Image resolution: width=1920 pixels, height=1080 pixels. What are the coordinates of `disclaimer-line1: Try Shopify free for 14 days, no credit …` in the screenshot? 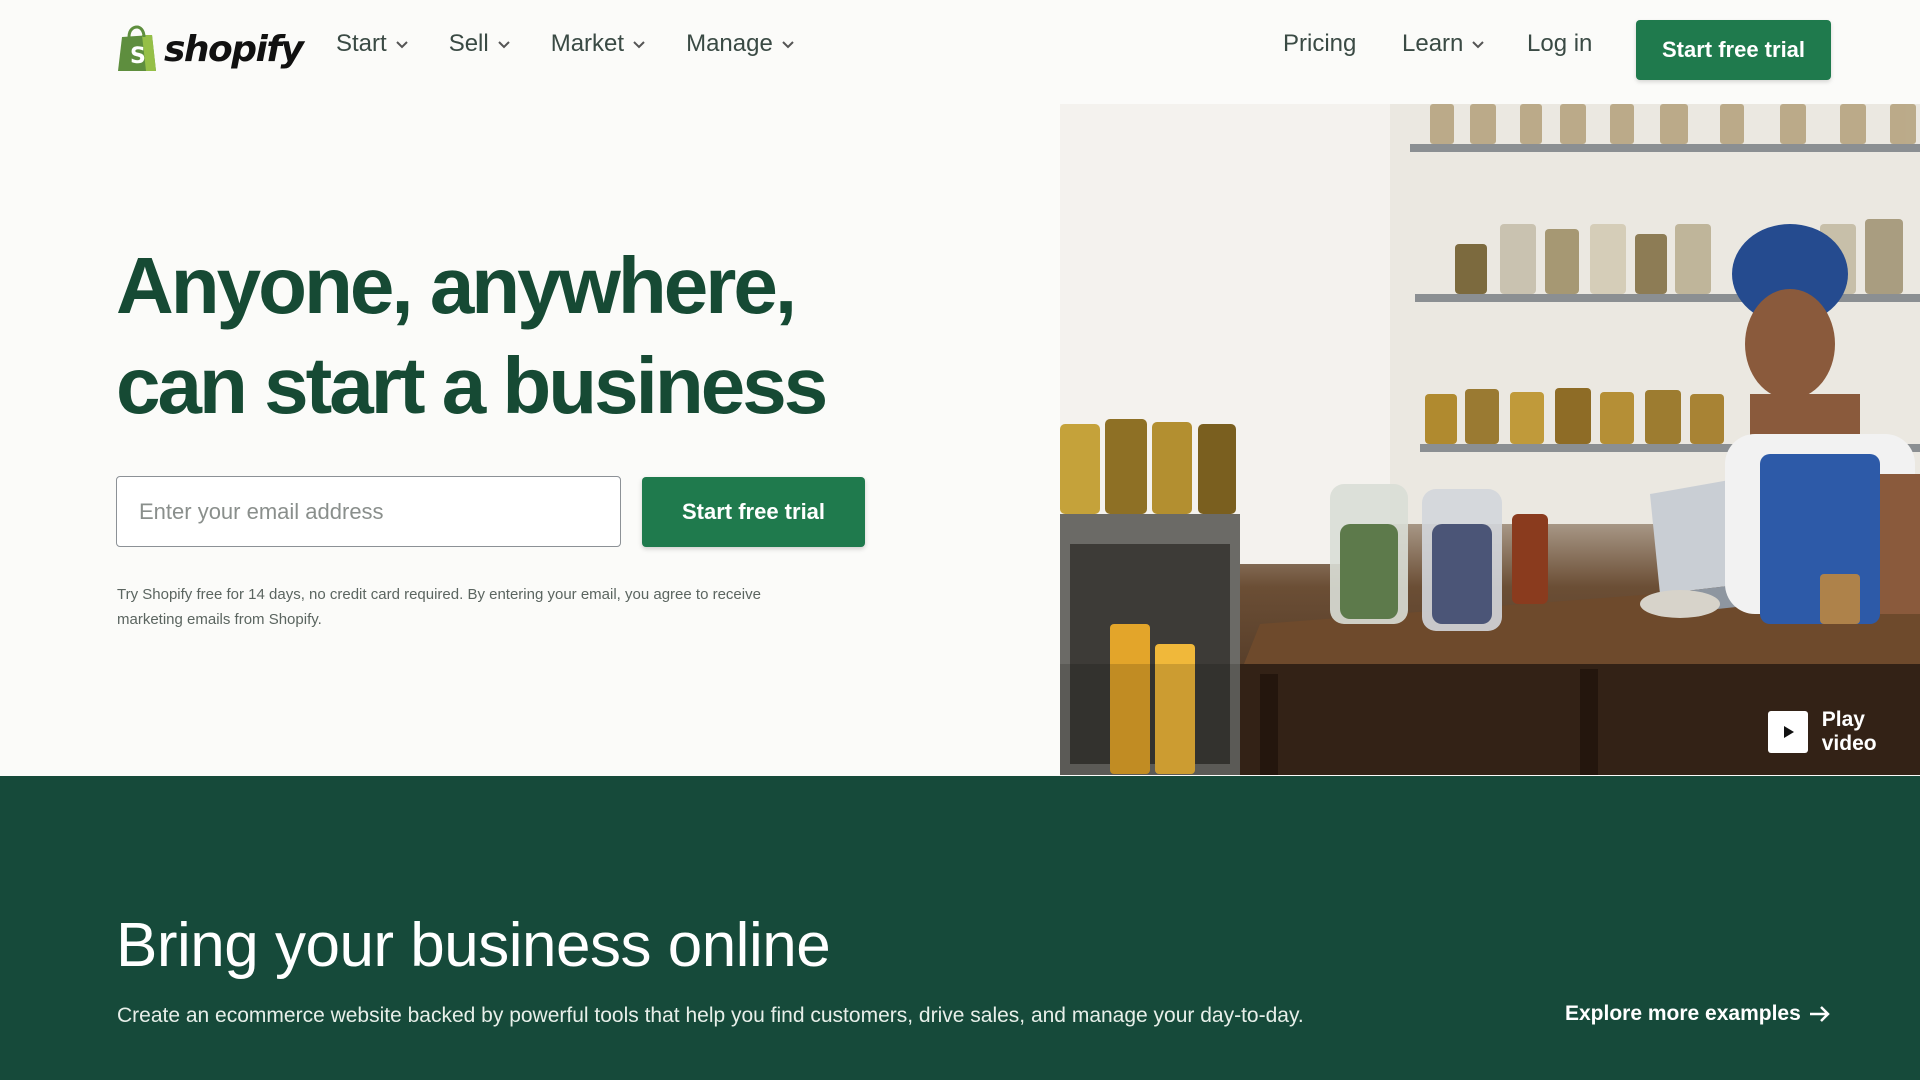 It's located at (439, 594).